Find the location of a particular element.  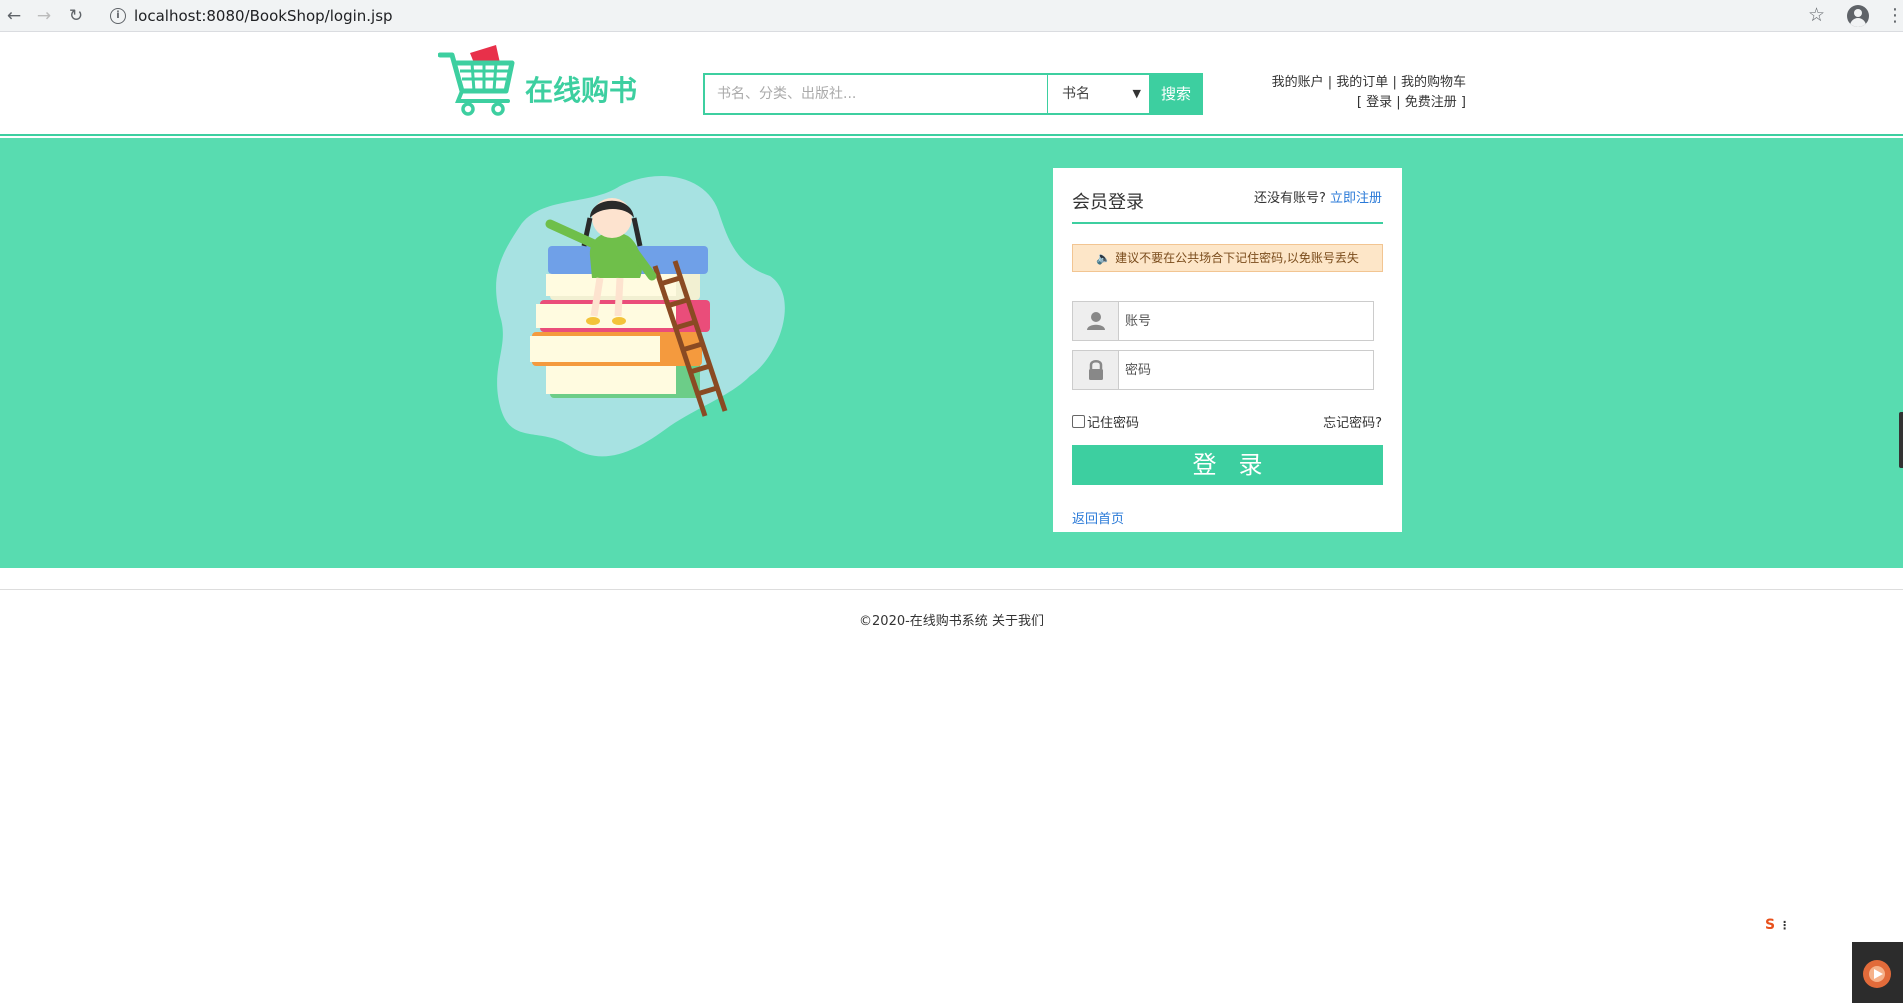

cart-logo-icon is located at coordinates (476, 80).